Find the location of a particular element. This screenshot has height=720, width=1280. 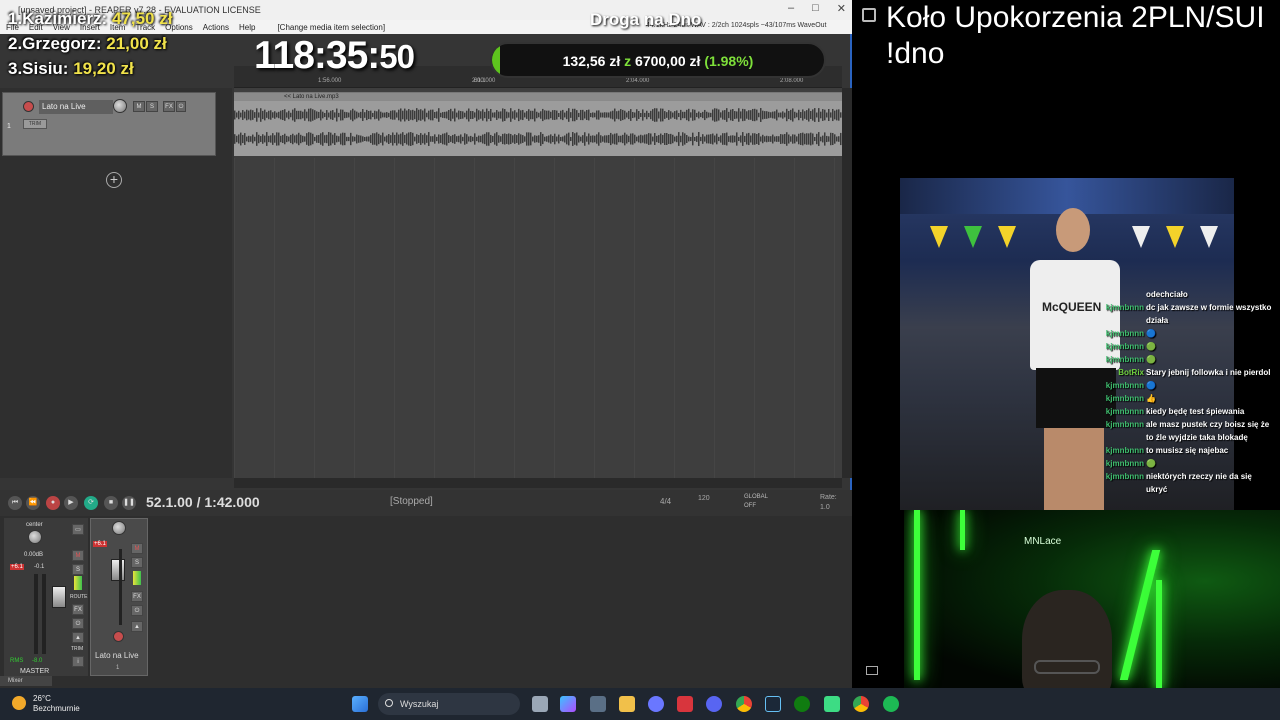

track-env-button: ▲ is located at coordinates (137, 626).